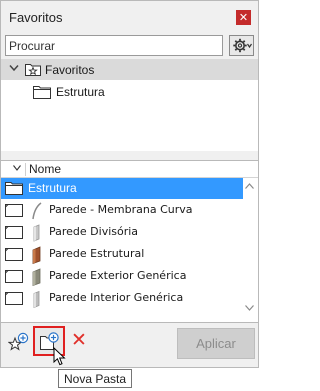 This screenshot has width=320, height=391. Describe the element at coordinates (118, 275) in the screenshot. I see `list-row-label: Parede Exterior Genérica` at that location.